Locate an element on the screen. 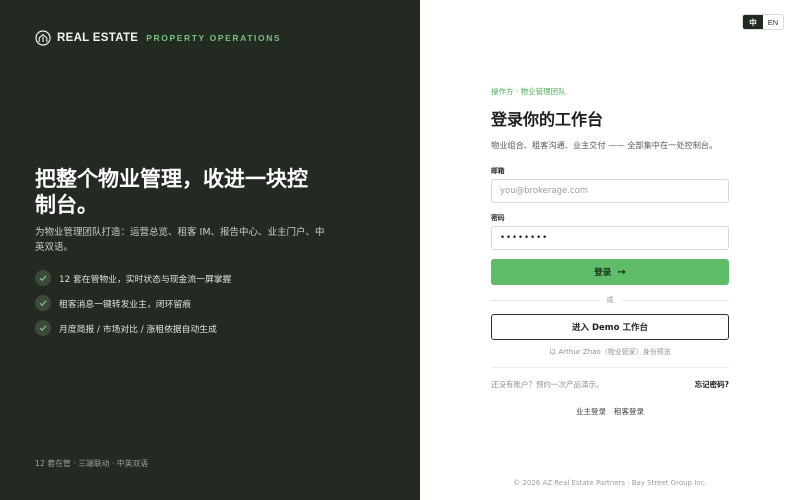  email-field-group: 邮箱 is located at coordinates (610, 184).